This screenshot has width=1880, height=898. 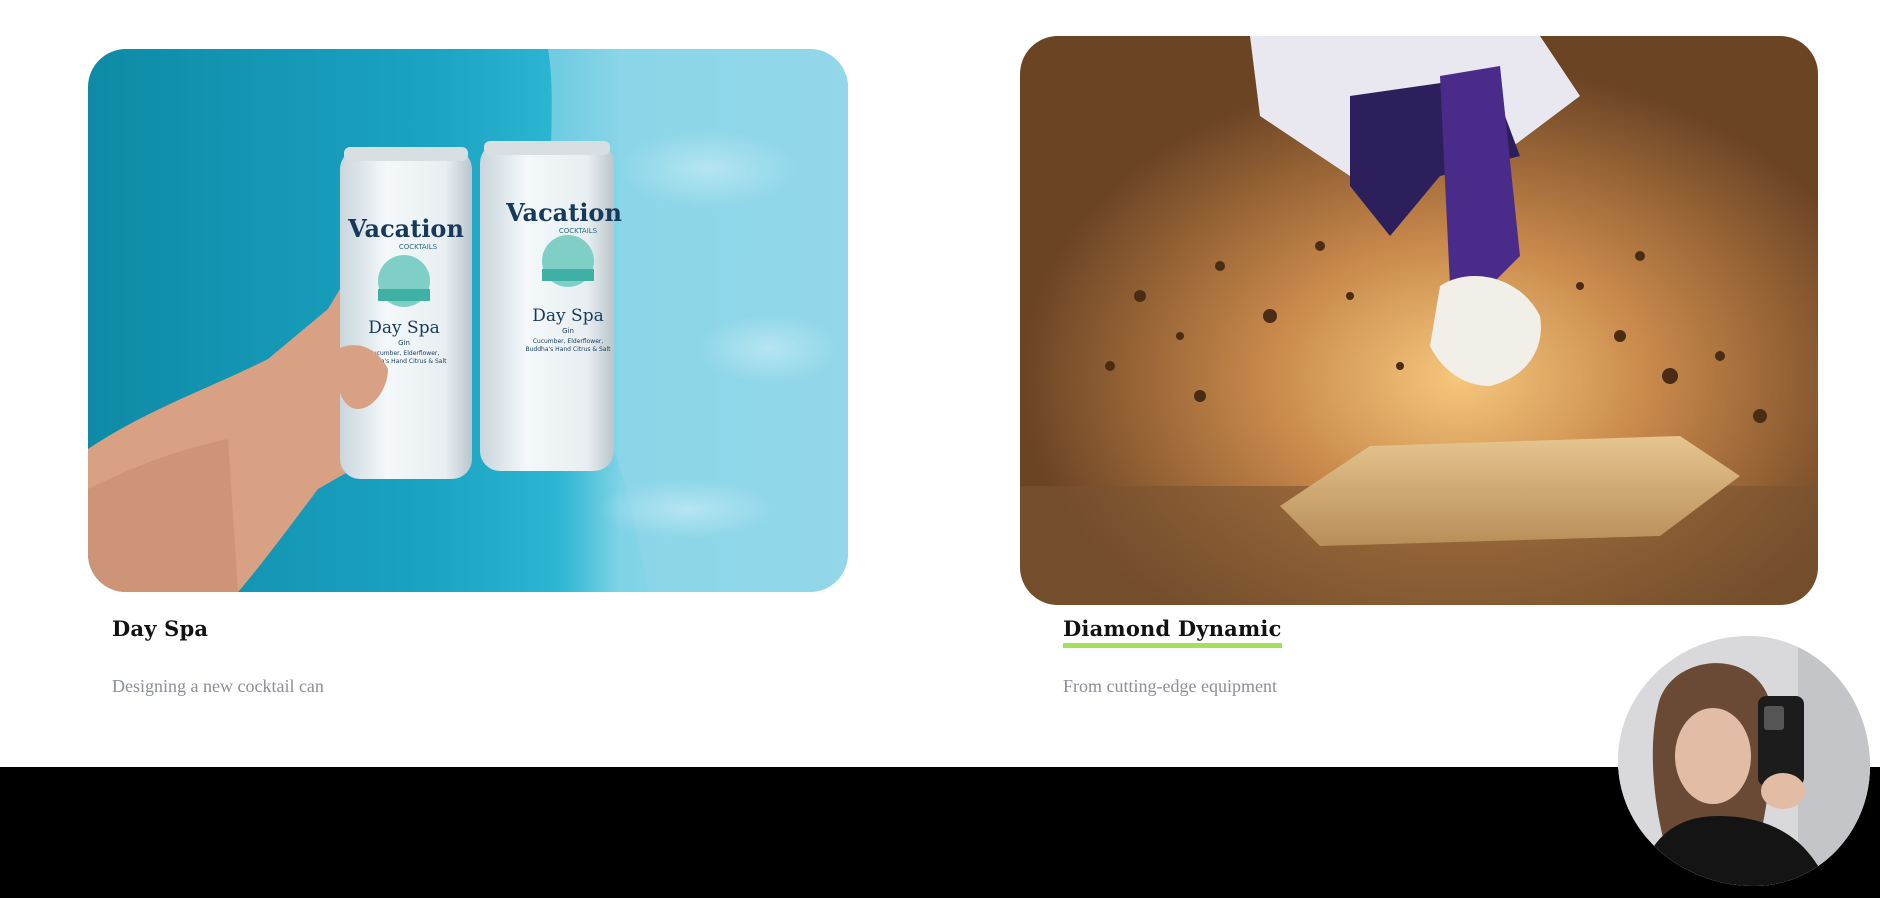 What do you see at coordinates (404, 353) in the screenshot?
I see `can-notes-1a: Cucumber, Elderflower,` at bounding box center [404, 353].